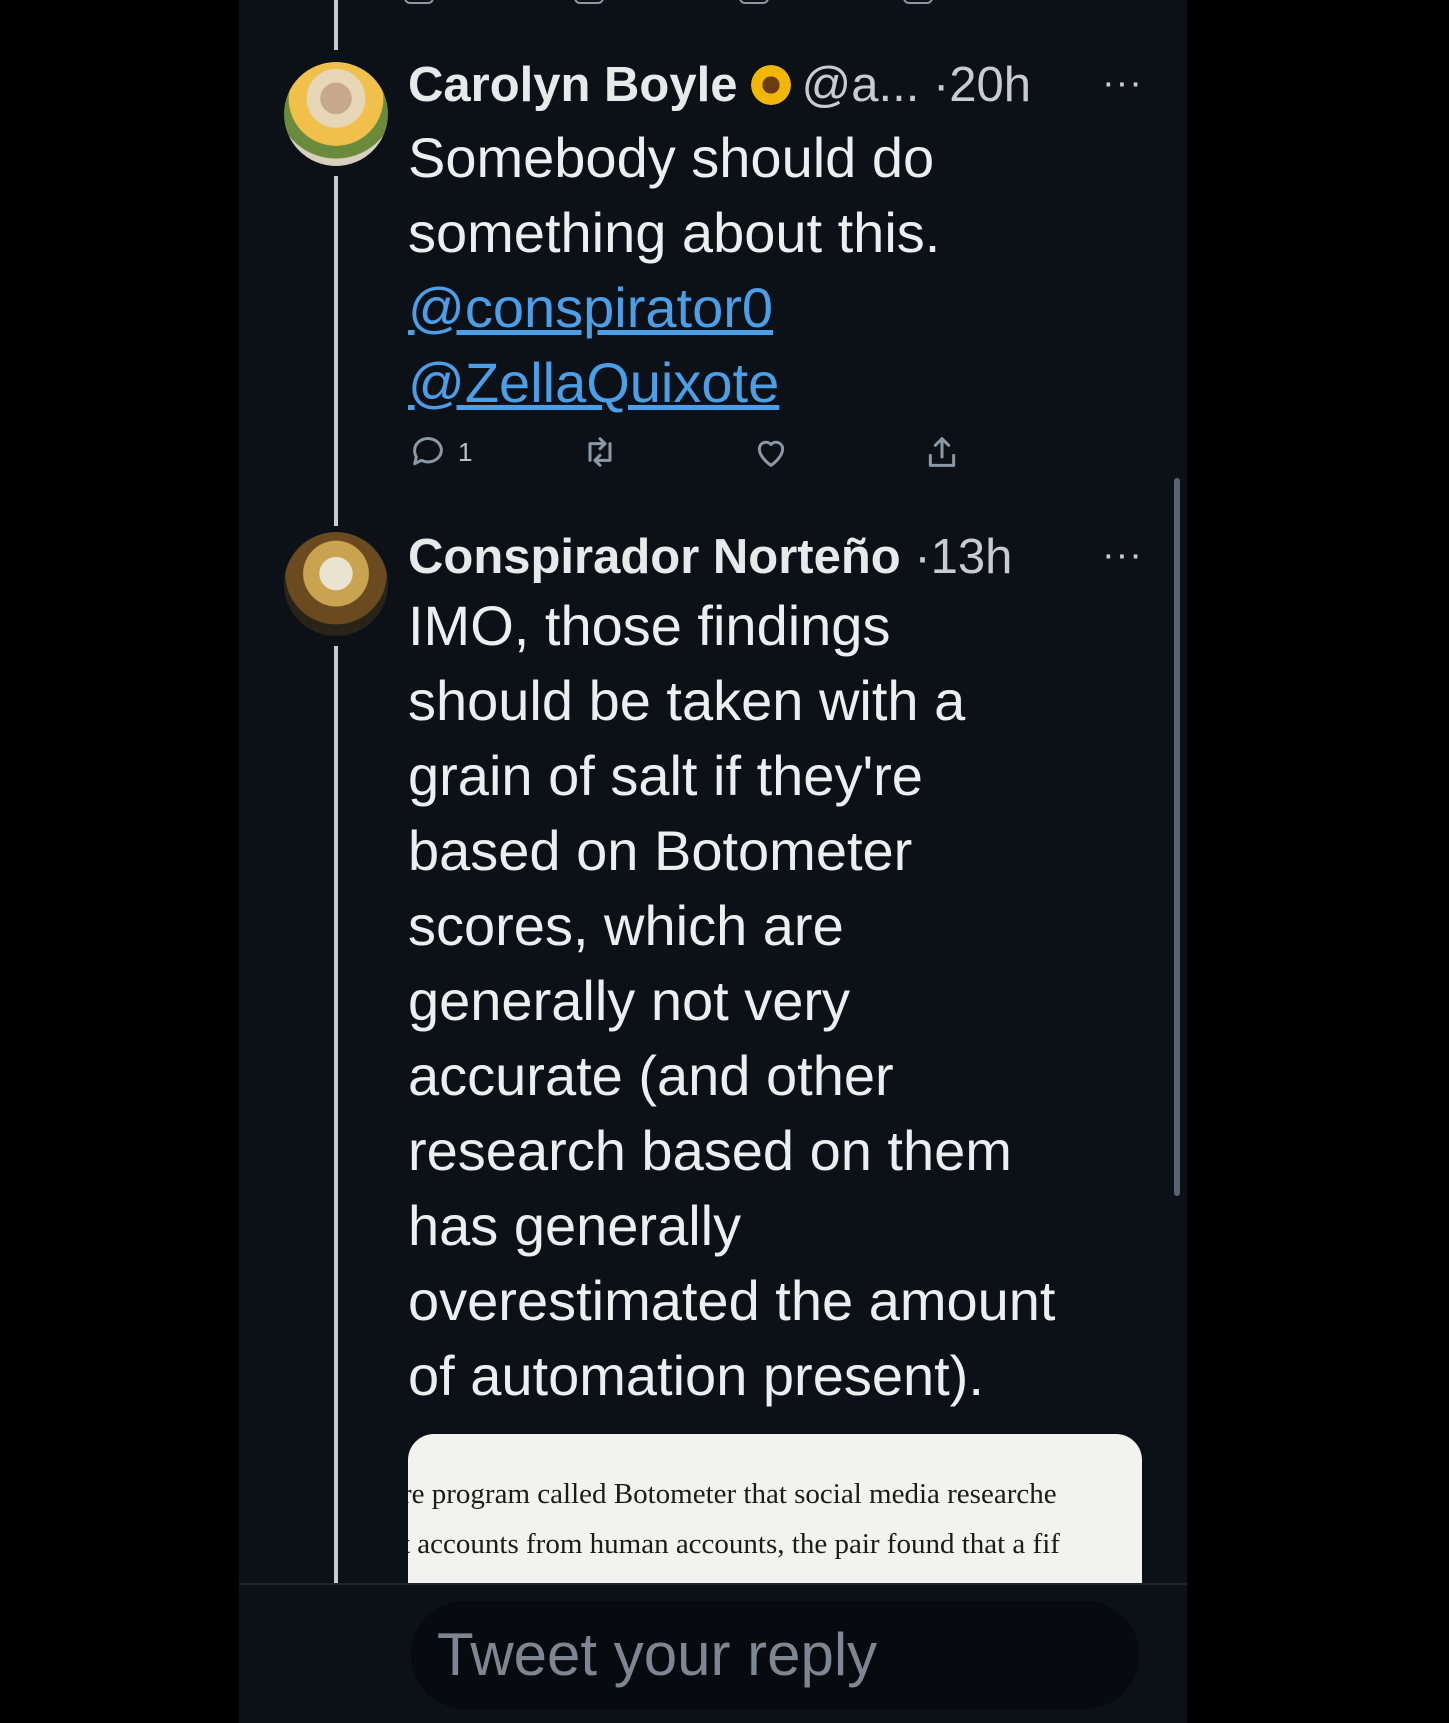 Image resolution: width=1449 pixels, height=1723 pixels. What do you see at coordinates (778, 307) in the screenshot?
I see `mention-link: @conspirator0` at bounding box center [778, 307].